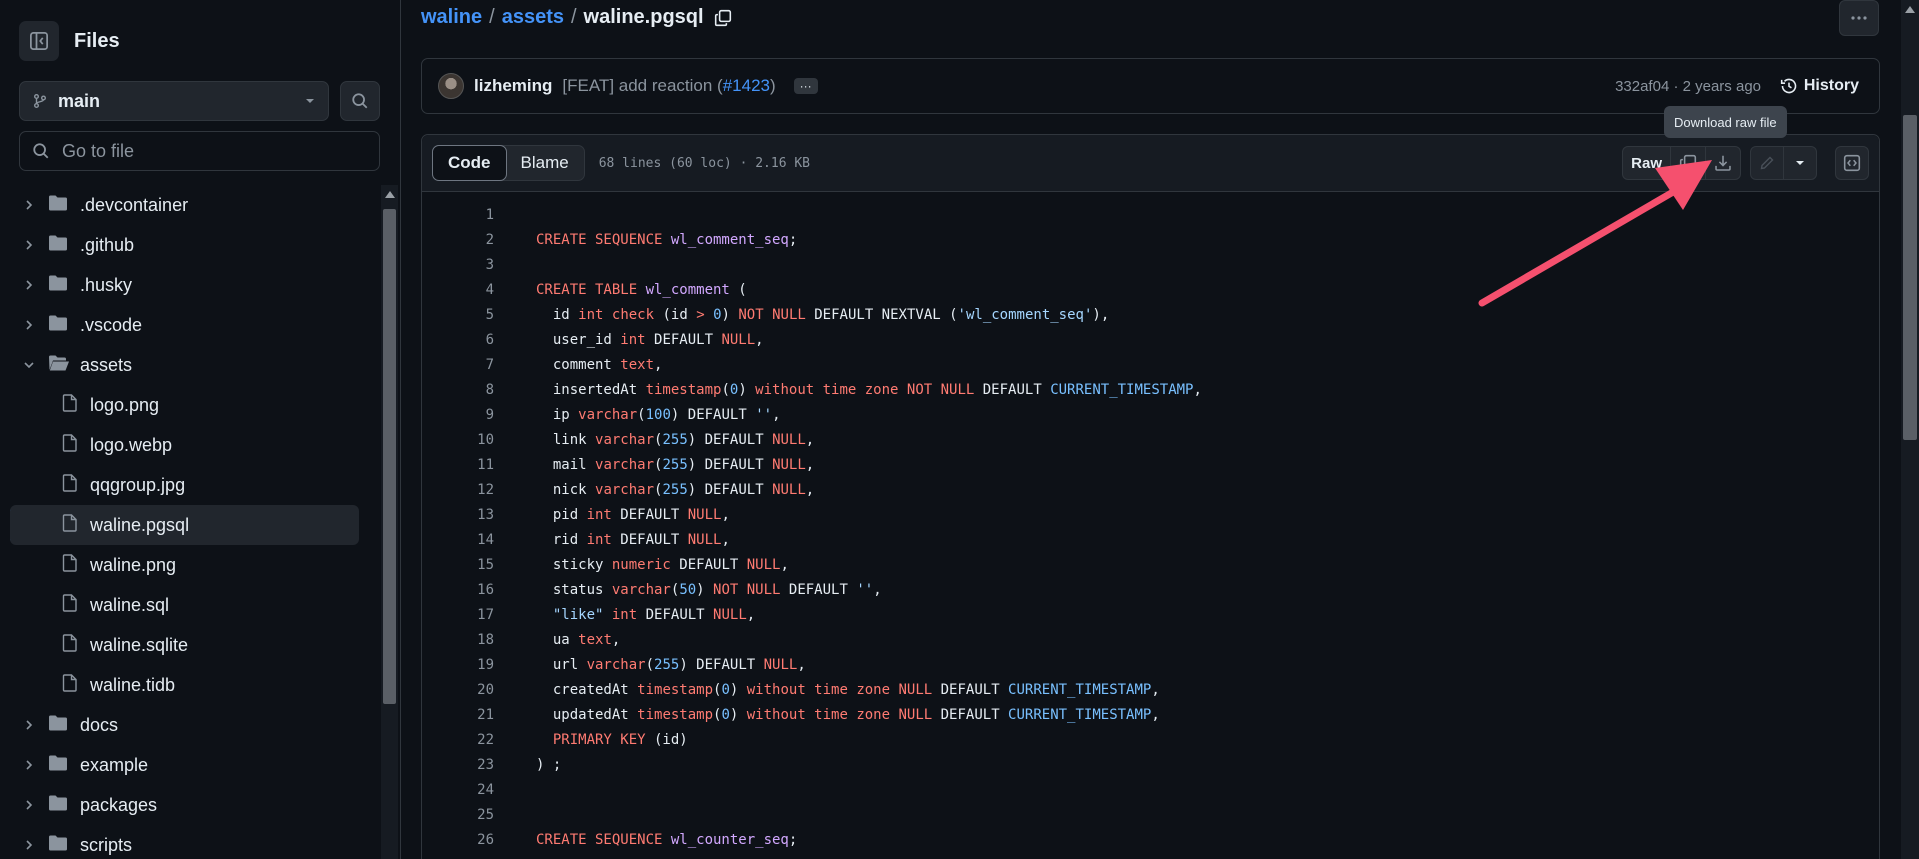 Image resolution: width=1919 pixels, height=859 pixels. What do you see at coordinates (458, 640) in the screenshot?
I see `line-number: 18` at bounding box center [458, 640].